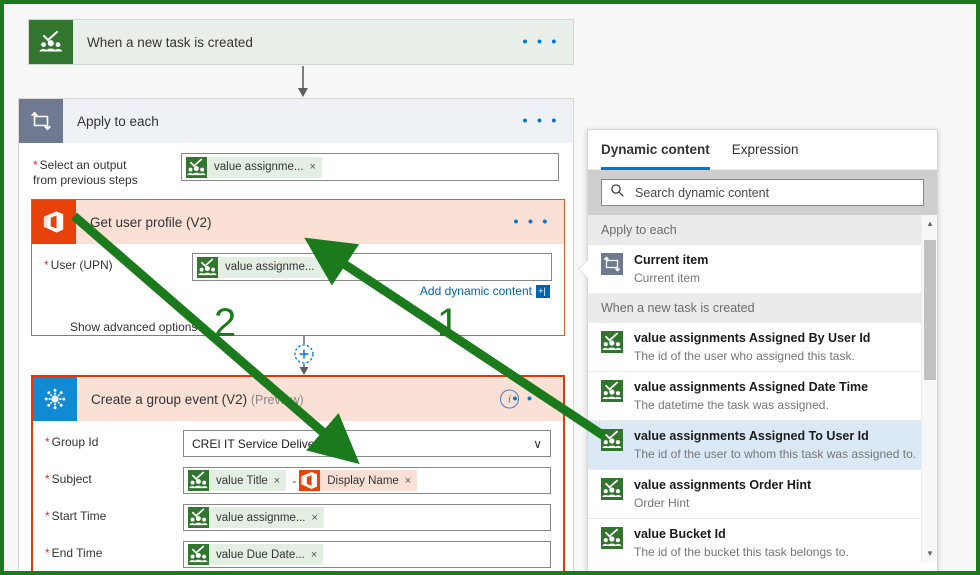 The image size is (980, 575). Describe the element at coordinates (367, 554) in the screenshot. I see `end-time-input: value Due Date... ×` at that location.